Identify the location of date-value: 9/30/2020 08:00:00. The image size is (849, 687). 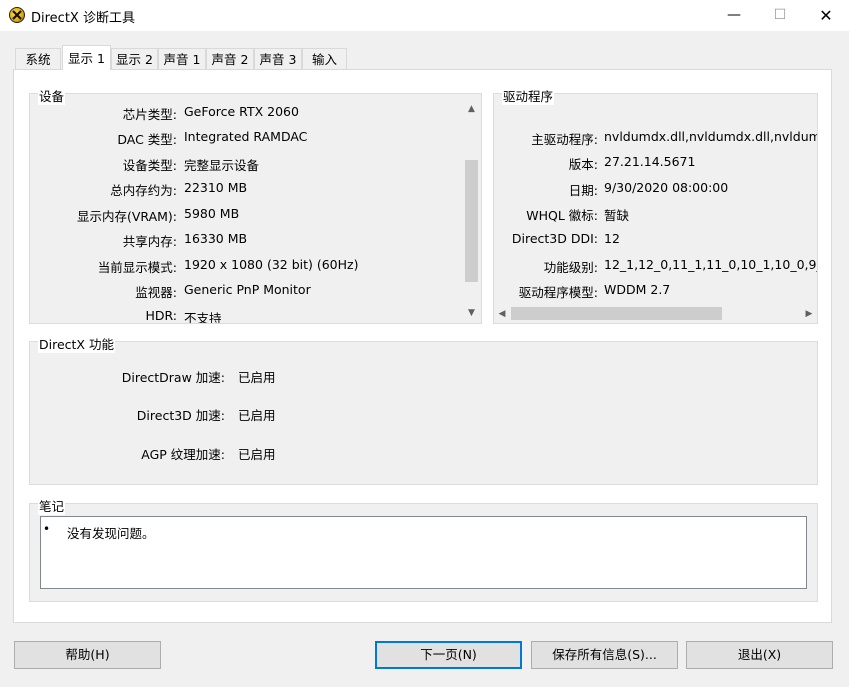
(666, 187).